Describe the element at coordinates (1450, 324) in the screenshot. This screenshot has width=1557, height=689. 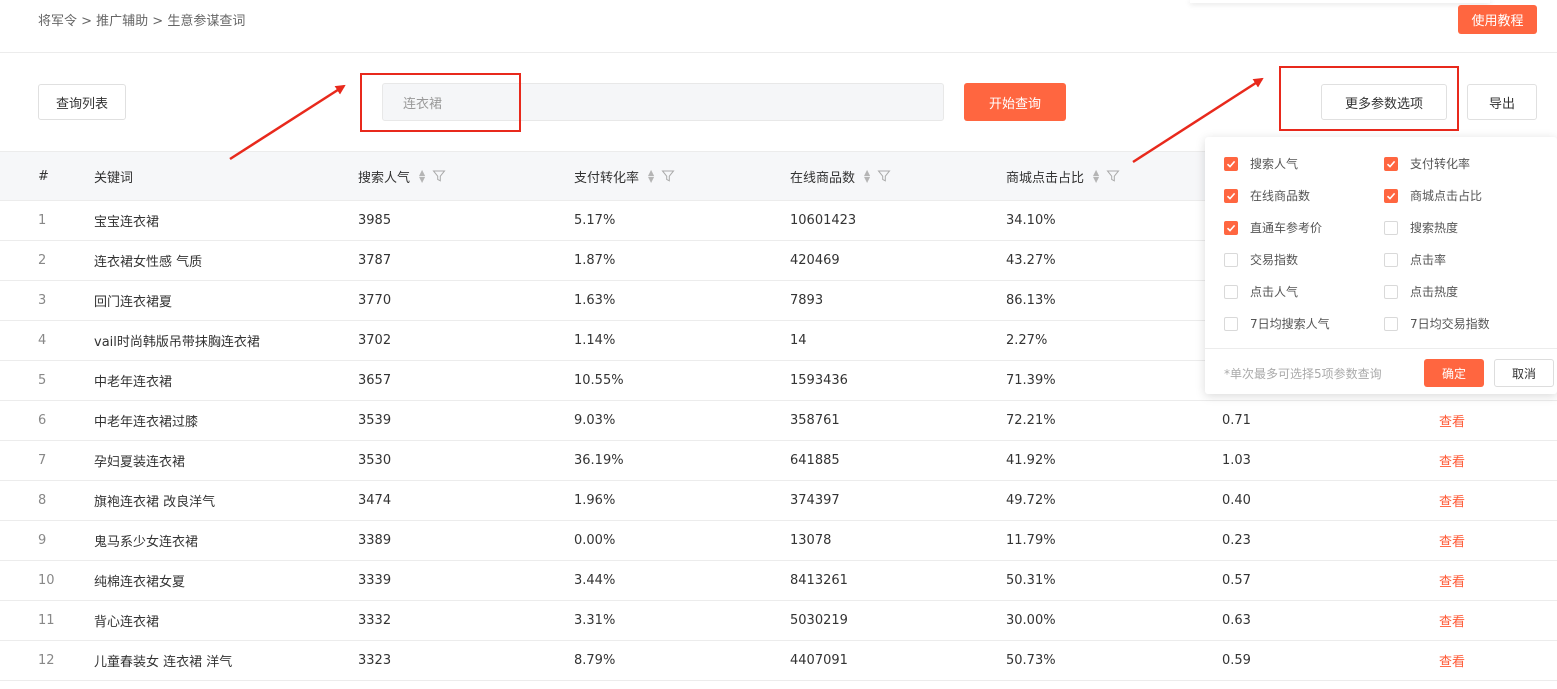
I see `param-option-label: 7日均交易指数` at that location.